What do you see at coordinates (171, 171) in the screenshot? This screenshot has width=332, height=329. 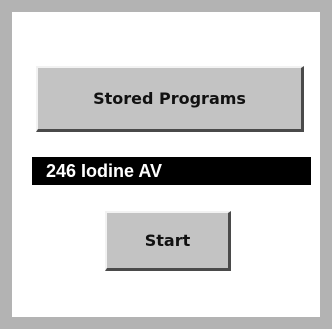 I see `selected-program-display: 246 Iodine AV` at bounding box center [171, 171].